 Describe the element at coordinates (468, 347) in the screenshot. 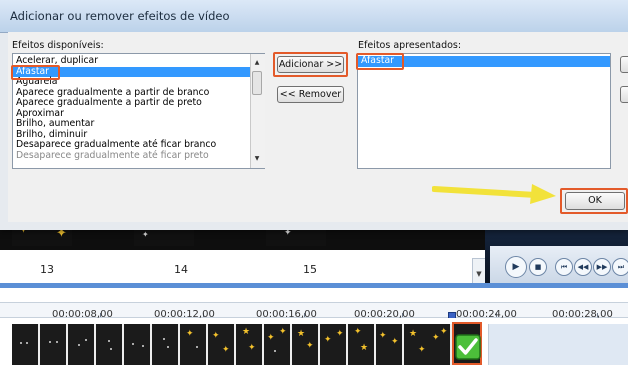

I see `check-icon` at that location.